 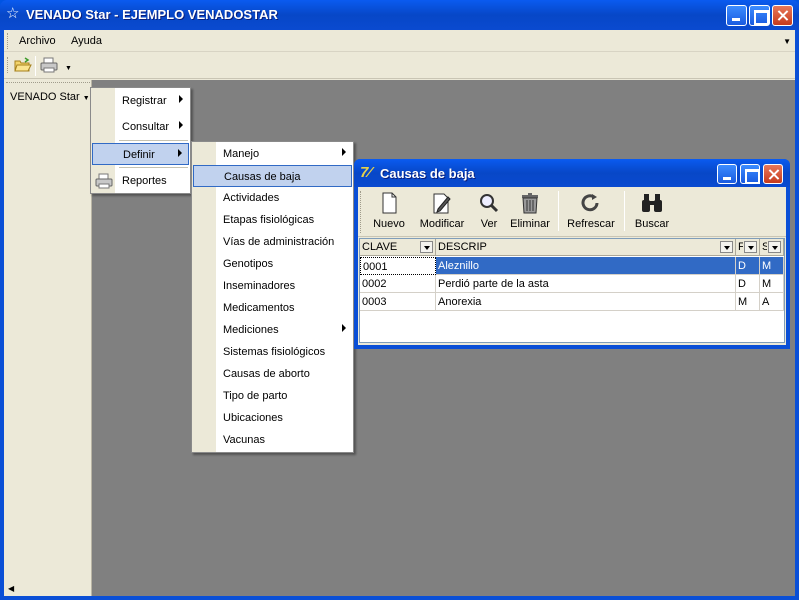 I want to click on column-header-s: S, so click(x=772, y=247).